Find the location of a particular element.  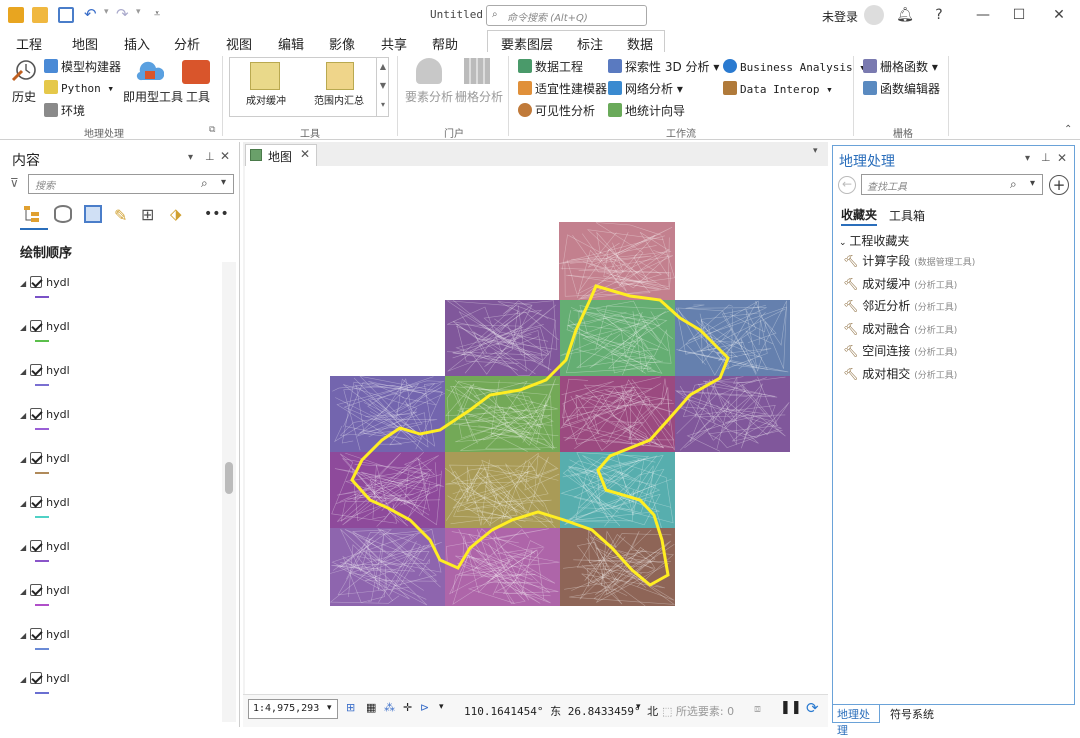

tab-map: 地图 is located at coordinates (85, 43).